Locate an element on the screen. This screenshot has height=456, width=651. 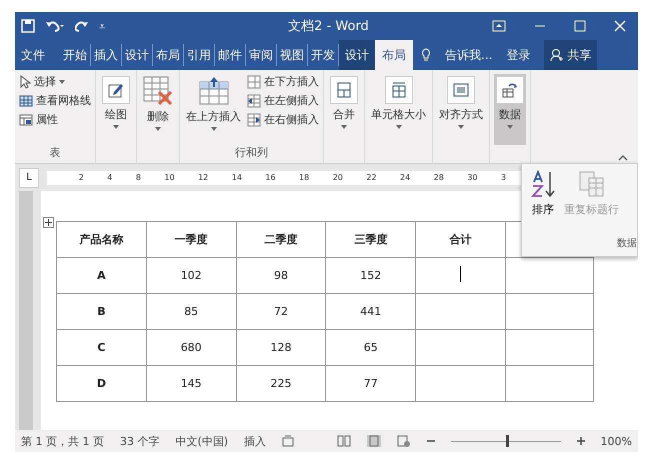
ruler-number: 16 is located at coordinates (270, 177).